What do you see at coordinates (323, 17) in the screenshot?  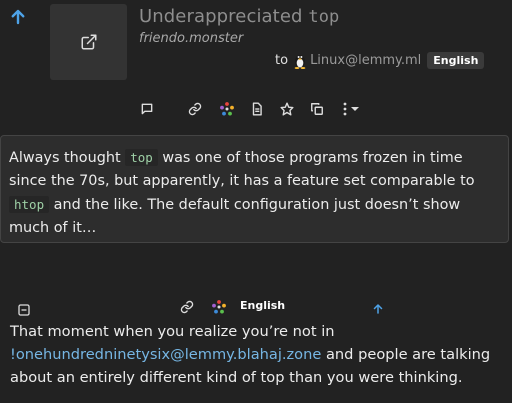 I see `post-title-code: top` at bounding box center [323, 17].